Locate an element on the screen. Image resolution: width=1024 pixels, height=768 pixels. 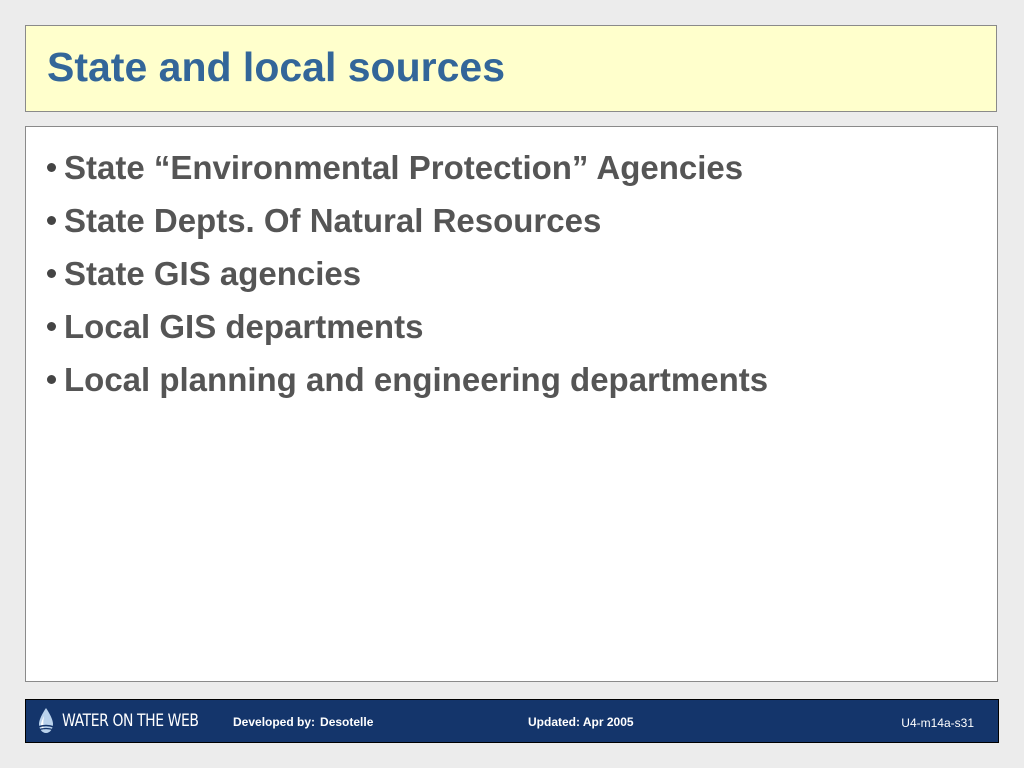
bullet-text: Local GIS departments is located at coordinates (244, 326).